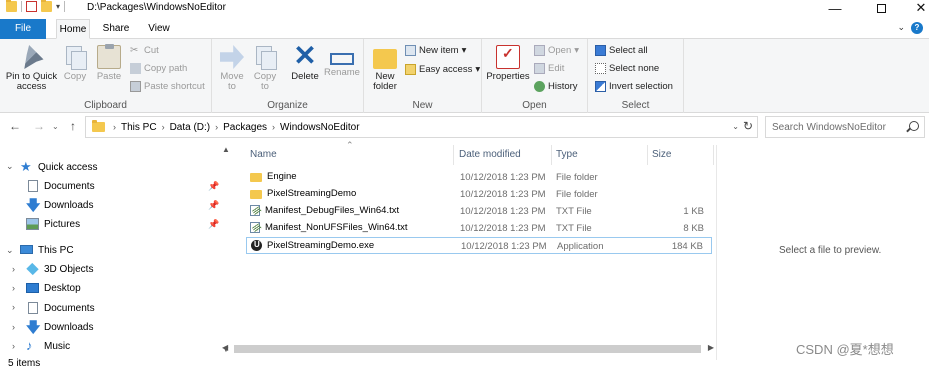 This screenshot has height=366, width=929. Describe the element at coordinates (830, 250) in the screenshot. I see `preview-message: Select a file to preview.` at that location.